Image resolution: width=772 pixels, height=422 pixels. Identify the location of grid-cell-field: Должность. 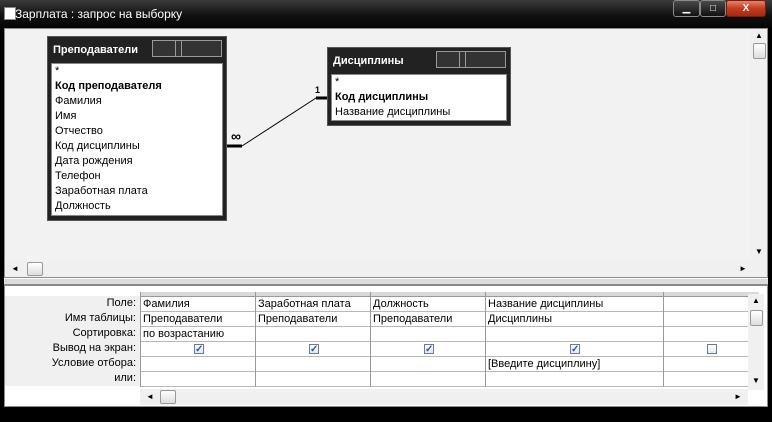
(428, 304).